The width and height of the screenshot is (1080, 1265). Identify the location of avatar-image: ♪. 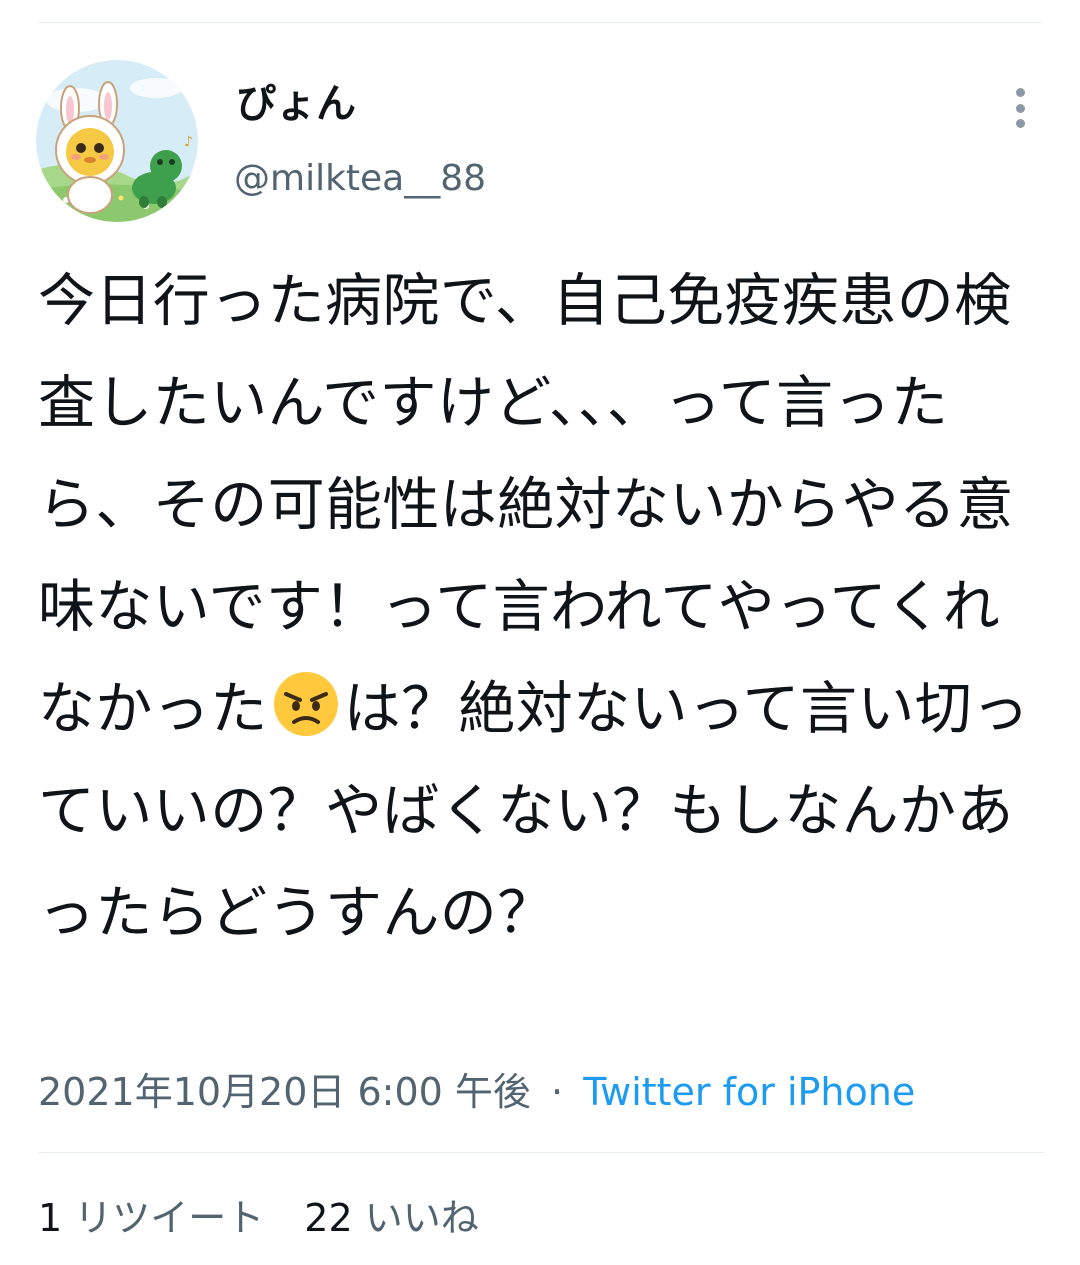
(117, 141).